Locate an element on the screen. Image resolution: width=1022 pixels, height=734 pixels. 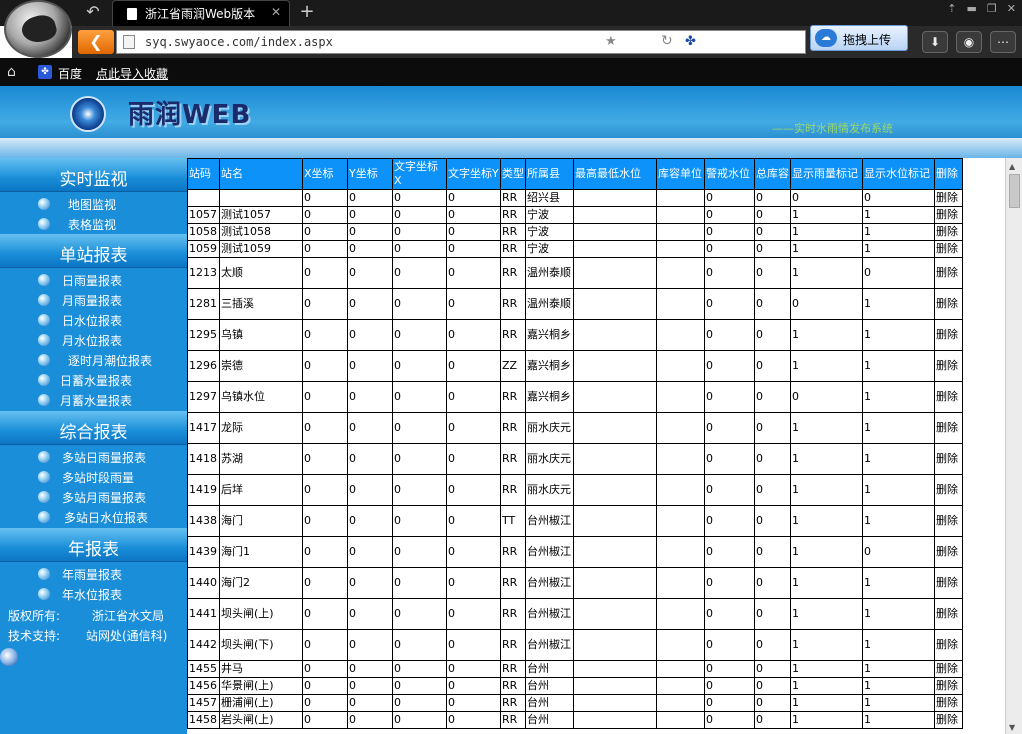
url-input: syq.swyaoce.com/index.aspx is located at coordinates (239, 42).